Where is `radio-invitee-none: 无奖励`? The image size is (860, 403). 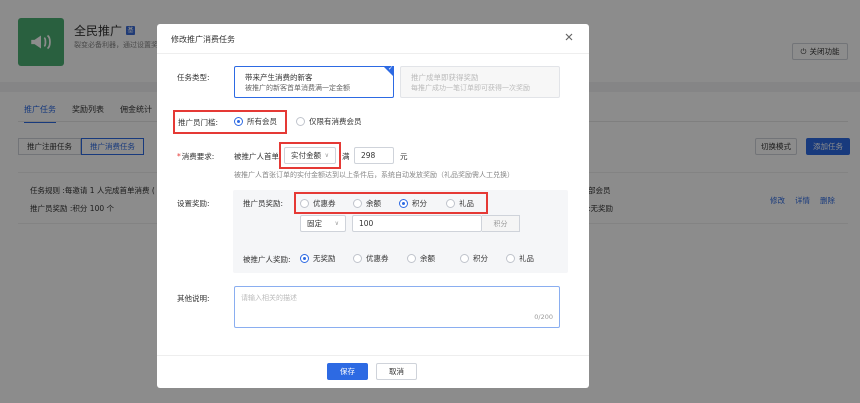 radio-invitee-none: 无奖励 is located at coordinates (326, 258).